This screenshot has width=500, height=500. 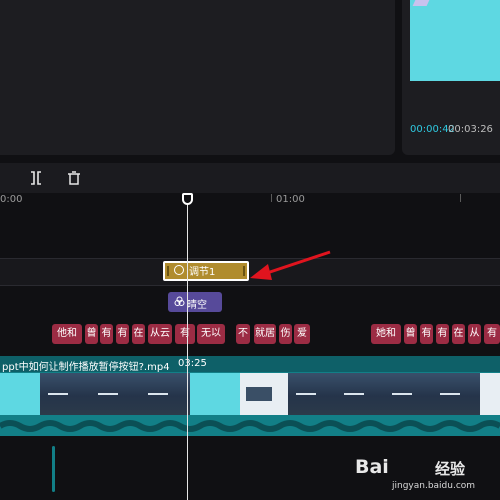 I want to click on text-clip: 从, so click(x=474, y=334).